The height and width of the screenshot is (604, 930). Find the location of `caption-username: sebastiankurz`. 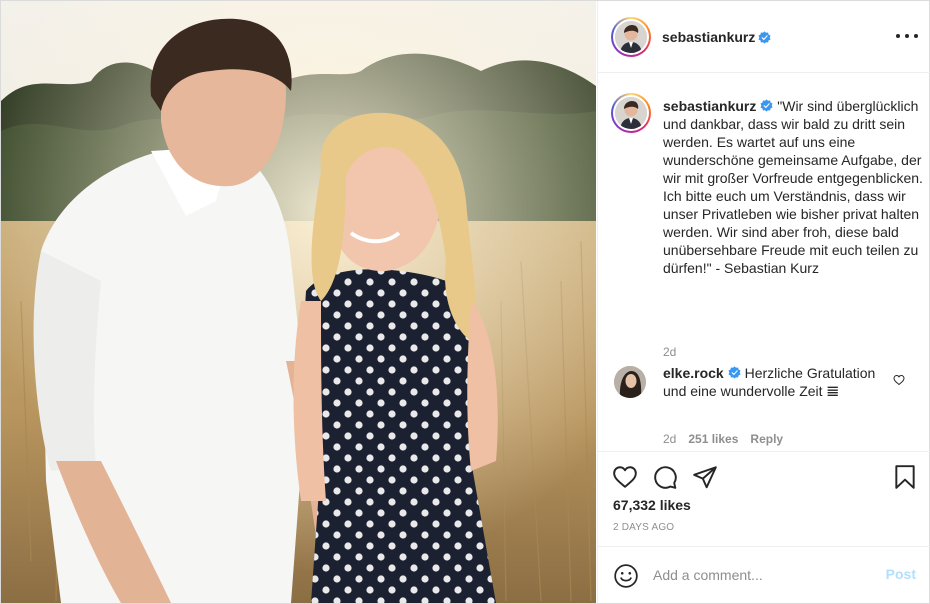

caption-username: sebastiankurz is located at coordinates (709, 106).